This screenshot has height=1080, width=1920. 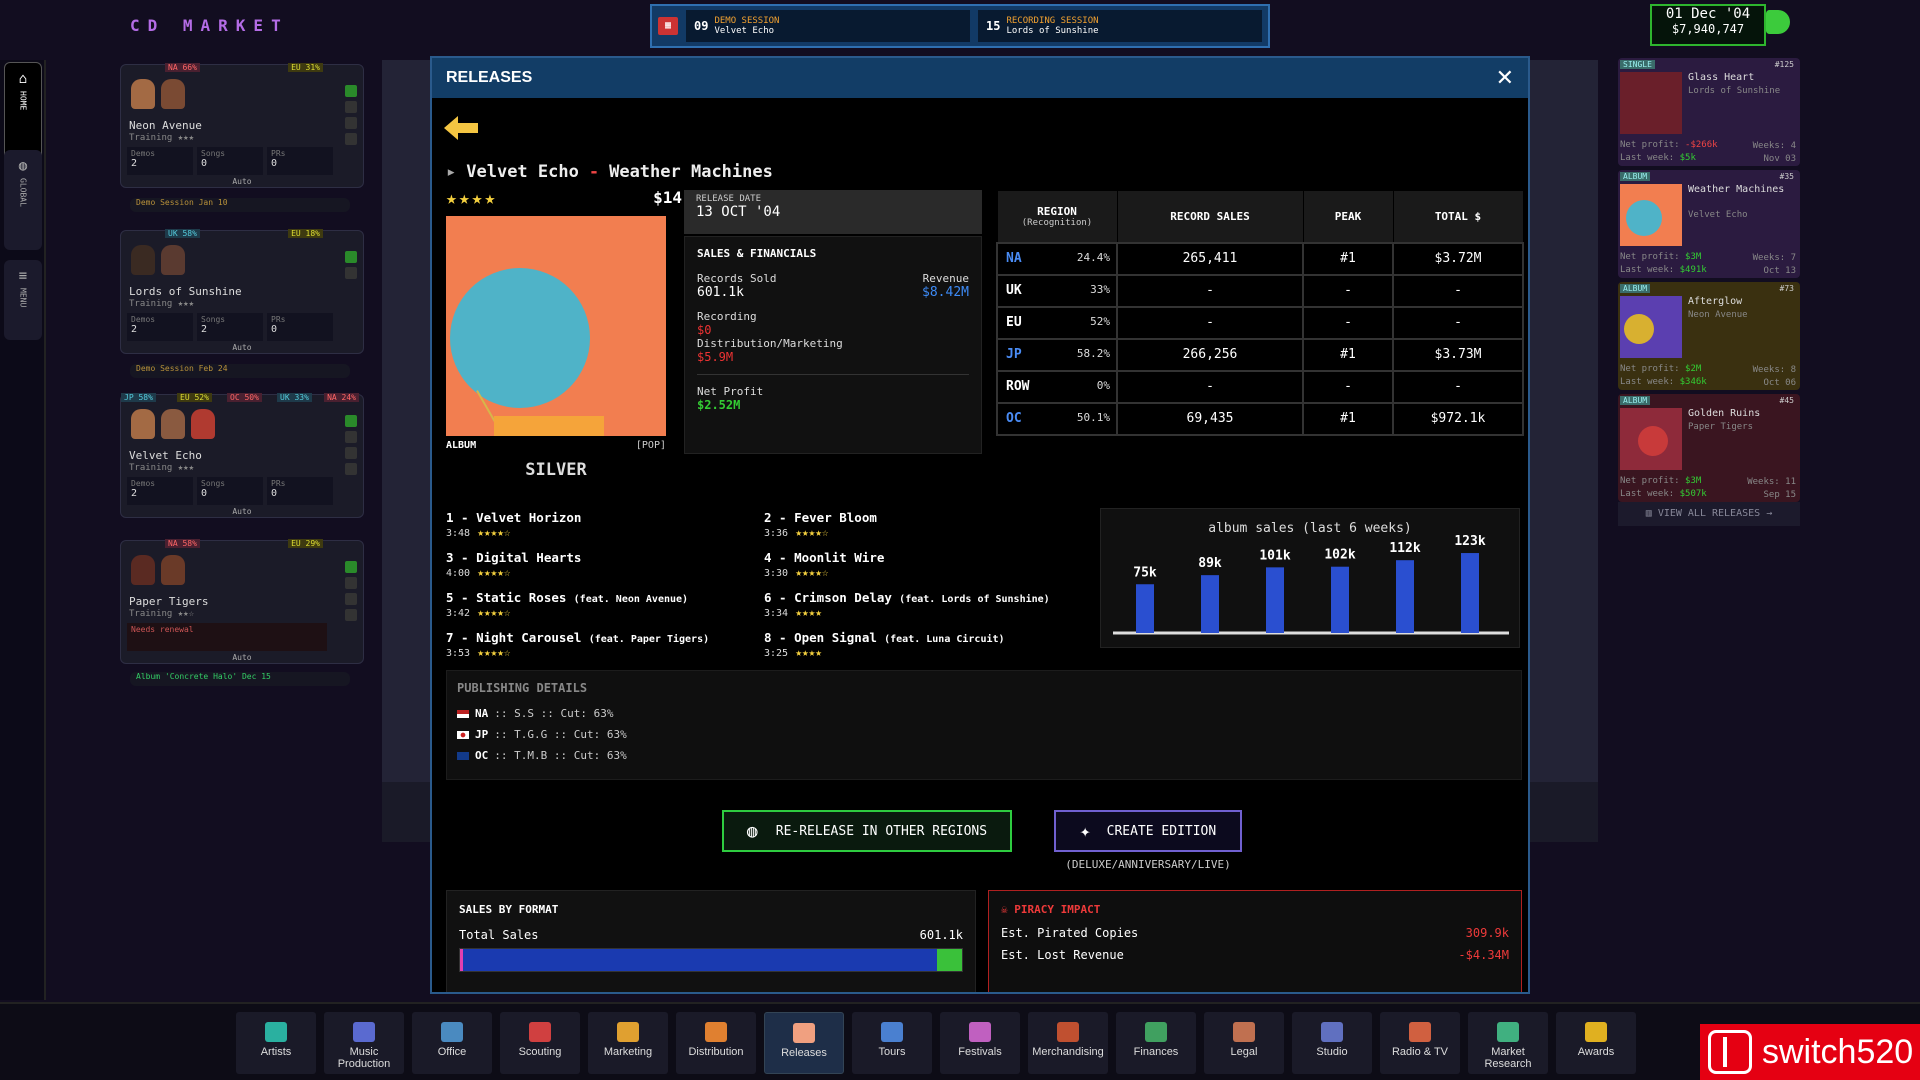 I want to click on track-duration: 3:42, so click(x=458, y=613).